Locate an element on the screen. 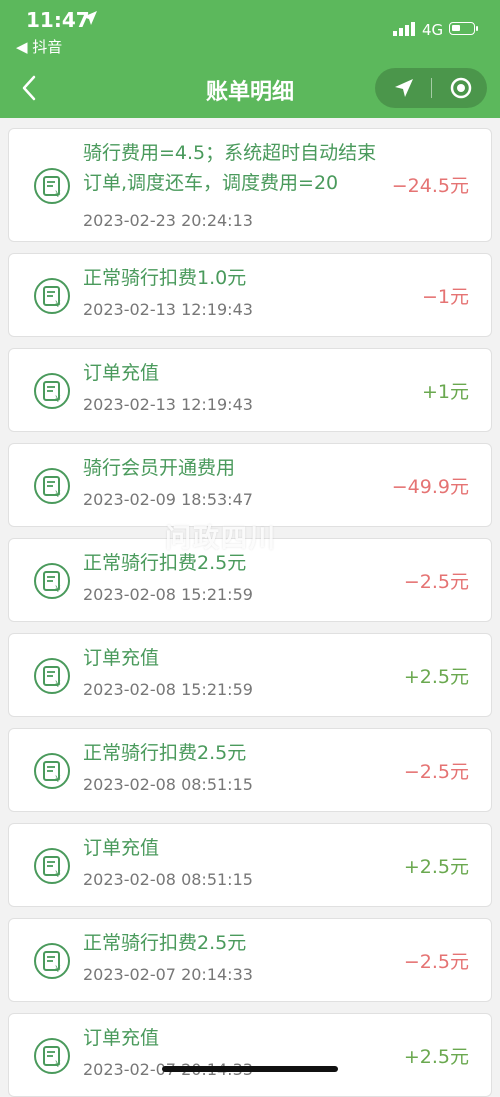 This screenshot has width=500, height=1097. status-time: 11:47 is located at coordinates (58, 20).